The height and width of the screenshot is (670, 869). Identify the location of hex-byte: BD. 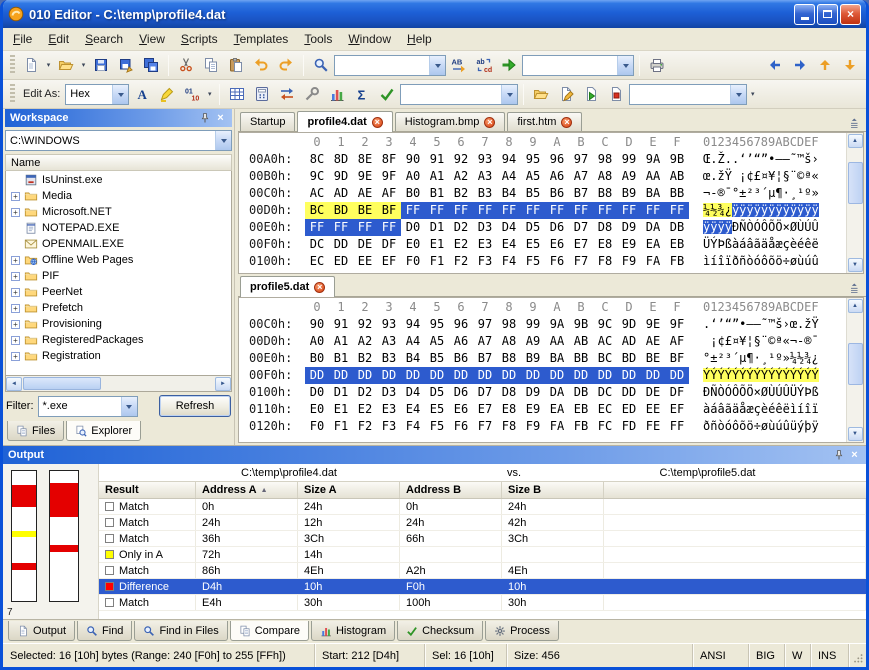
(341, 210).